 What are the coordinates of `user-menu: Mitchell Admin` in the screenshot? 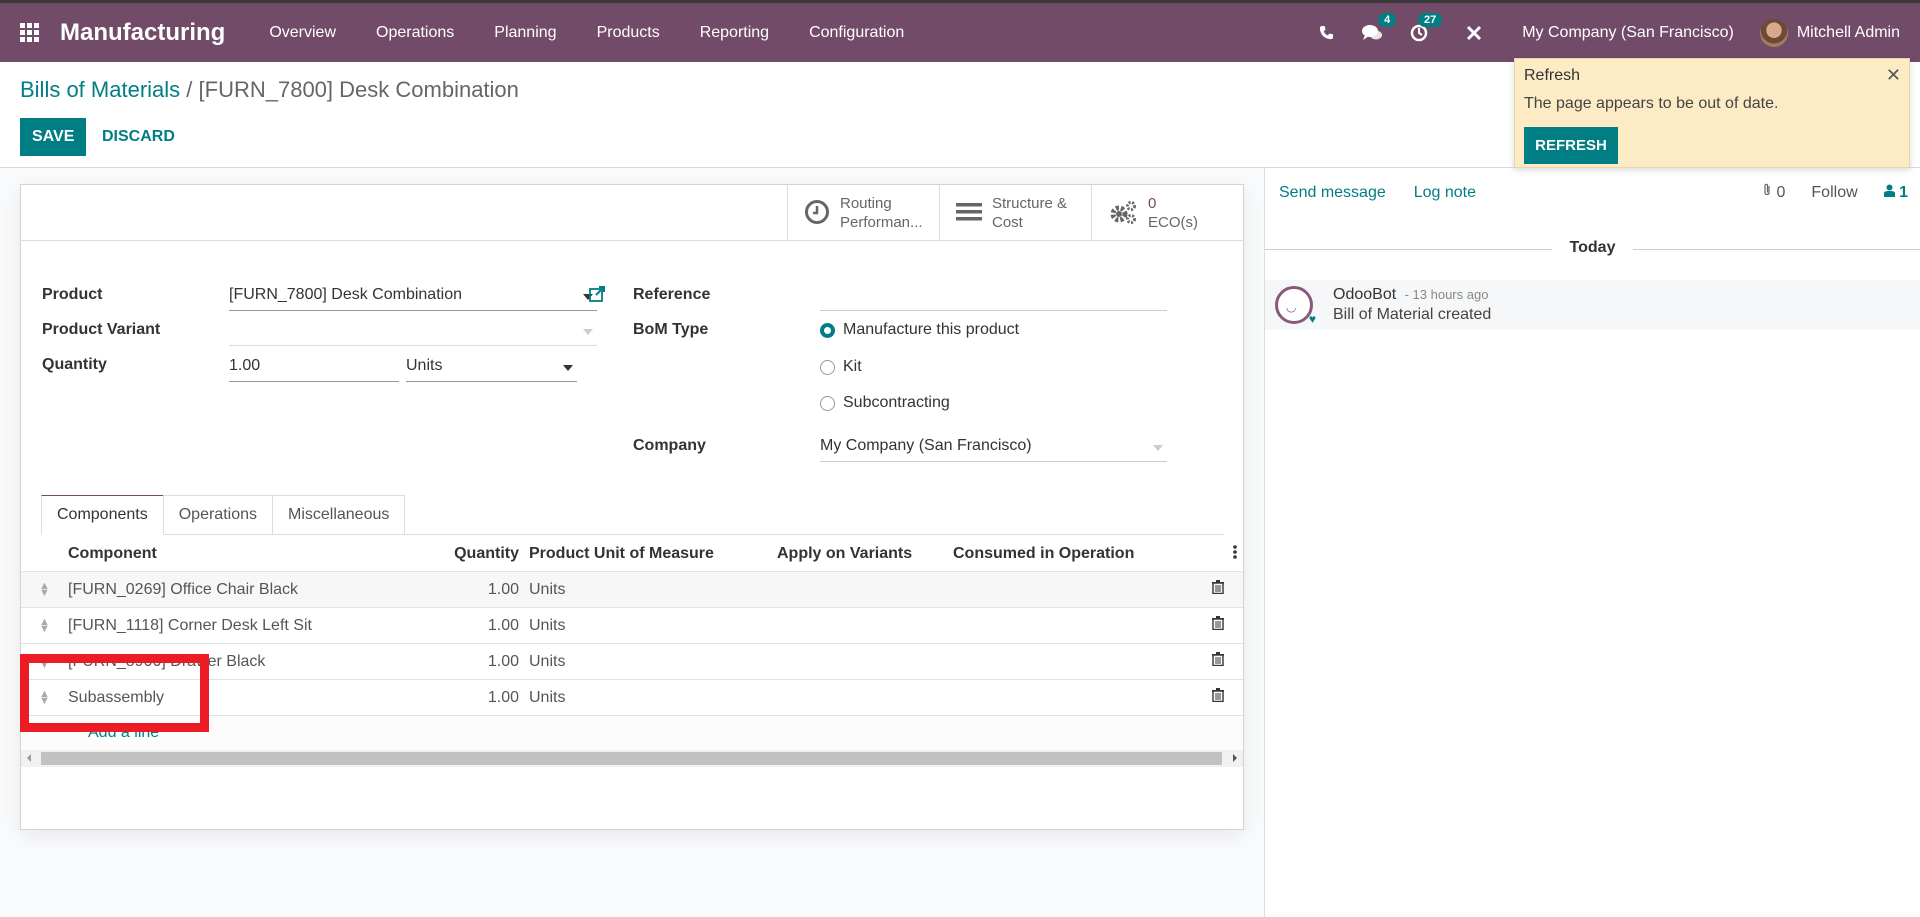 It's located at (1829, 32).